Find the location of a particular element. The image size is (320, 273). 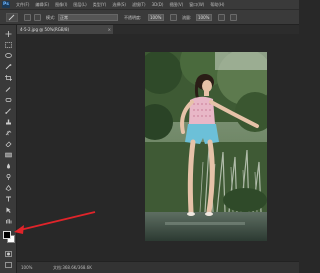

tools-panel is located at coordinates (8, 149).